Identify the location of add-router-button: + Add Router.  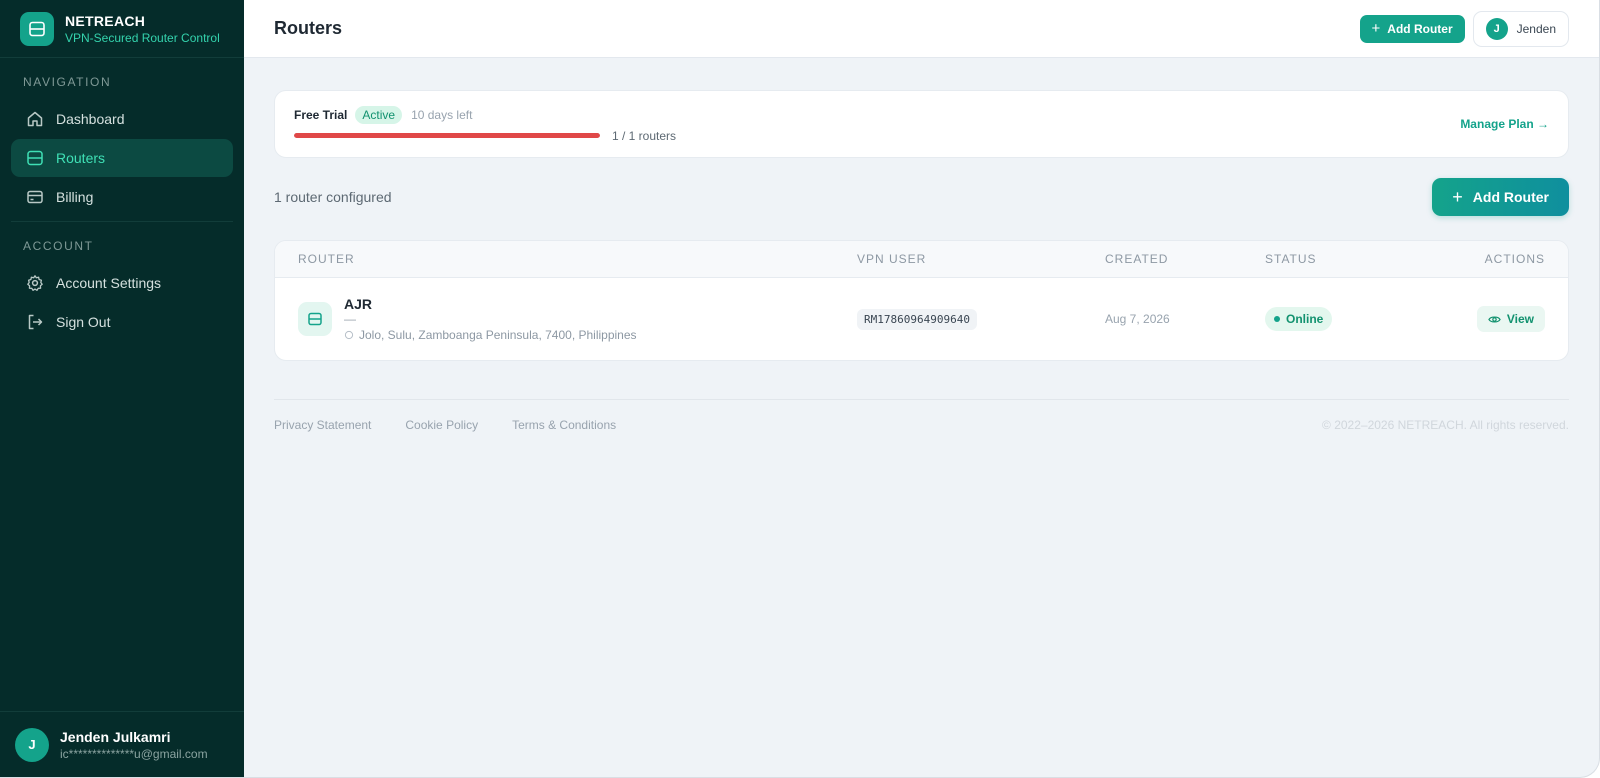
(1500, 197).